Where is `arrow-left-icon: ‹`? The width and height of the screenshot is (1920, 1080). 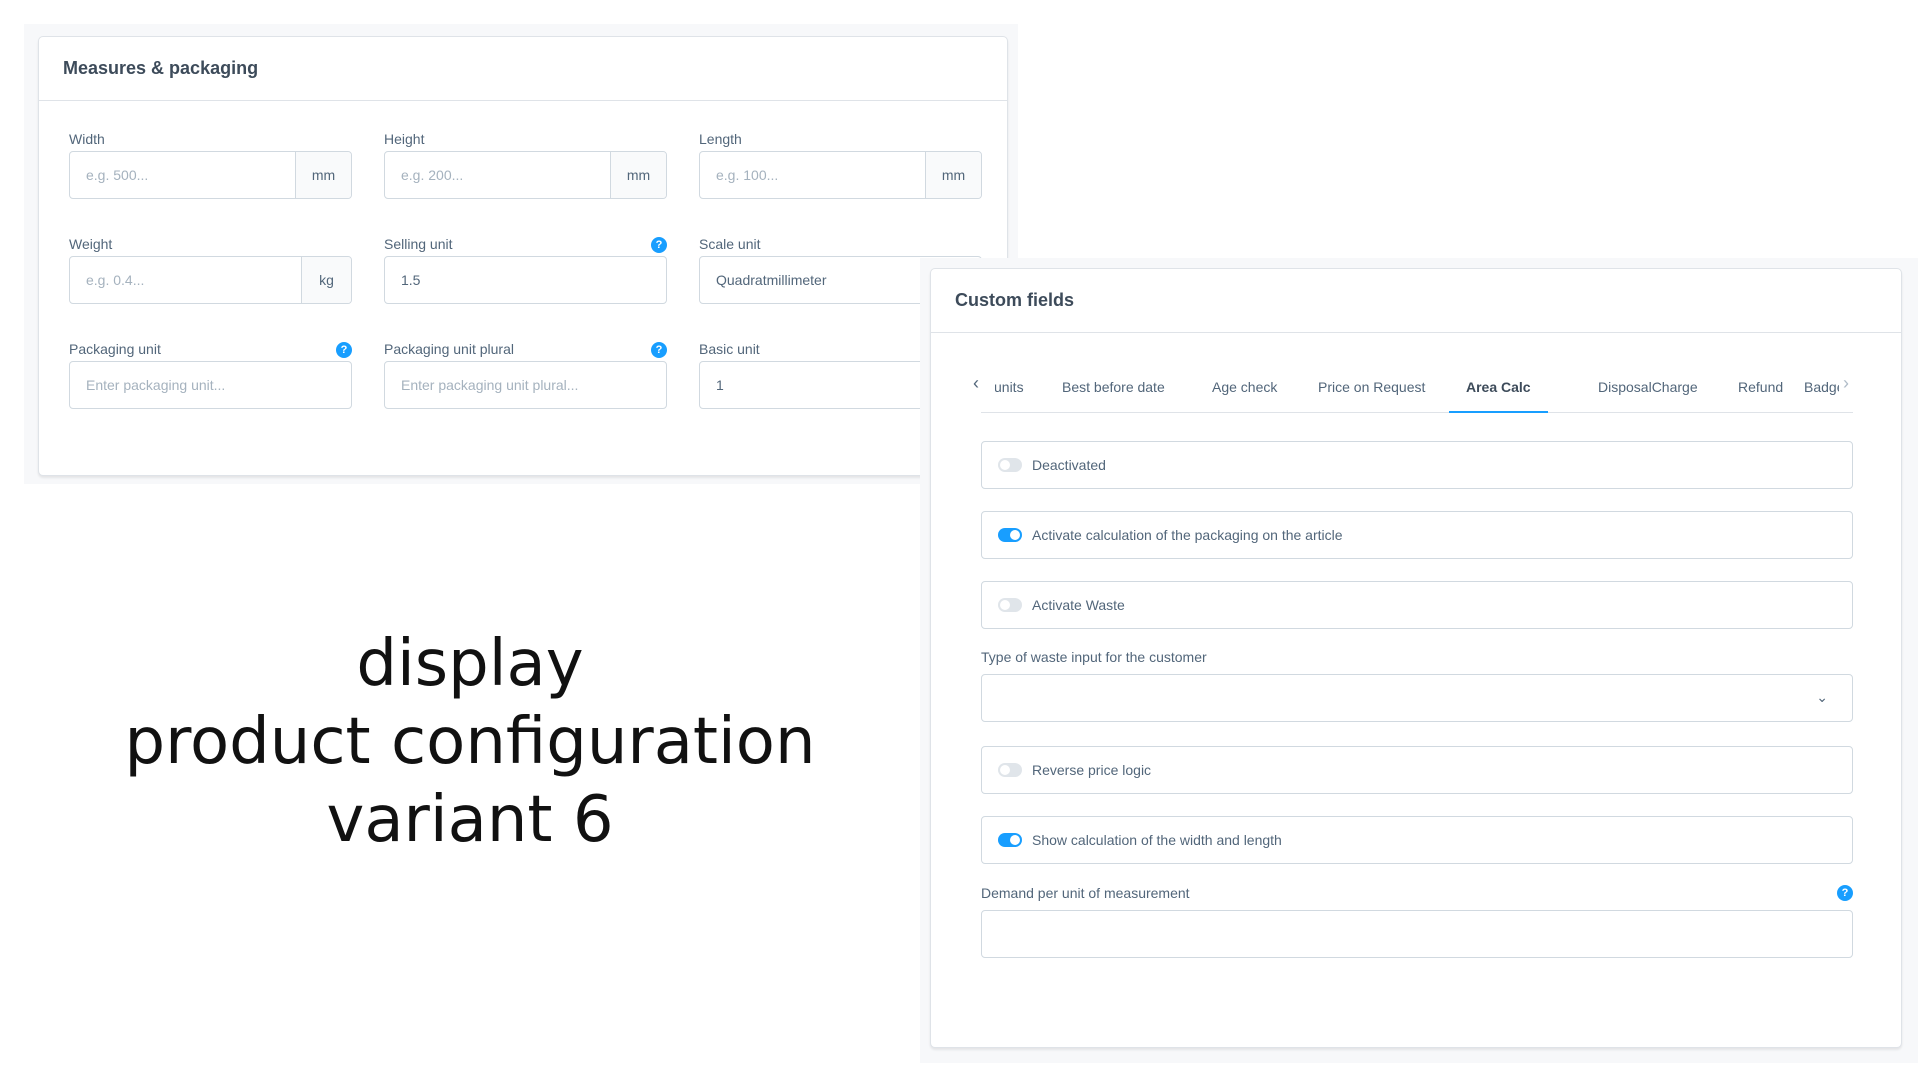 arrow-left-icon: ‹ is located at coordinates (976, 383).